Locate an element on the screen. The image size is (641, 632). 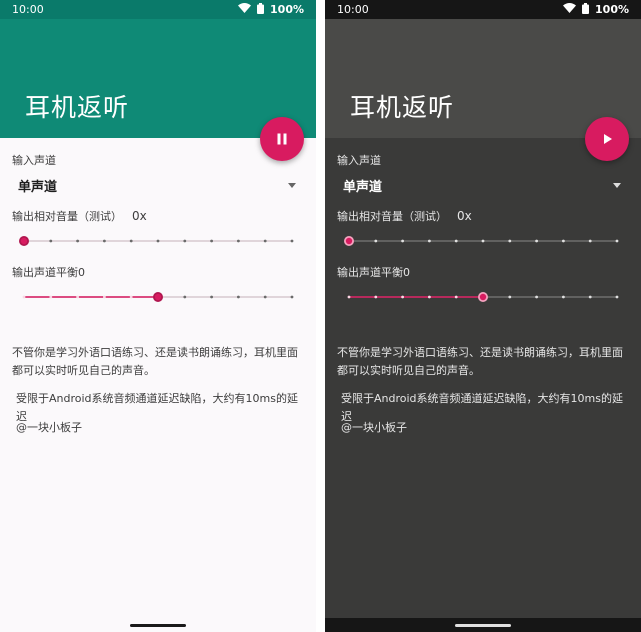
screen-divider is located at coordinates (320, 316).